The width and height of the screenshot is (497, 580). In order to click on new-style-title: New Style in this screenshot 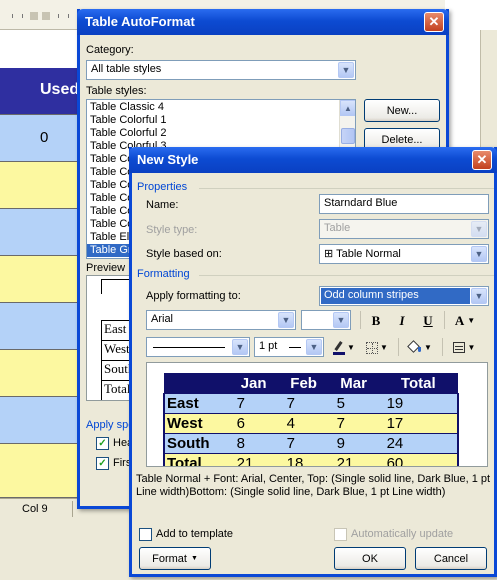, I will do `click(168, 159)`.